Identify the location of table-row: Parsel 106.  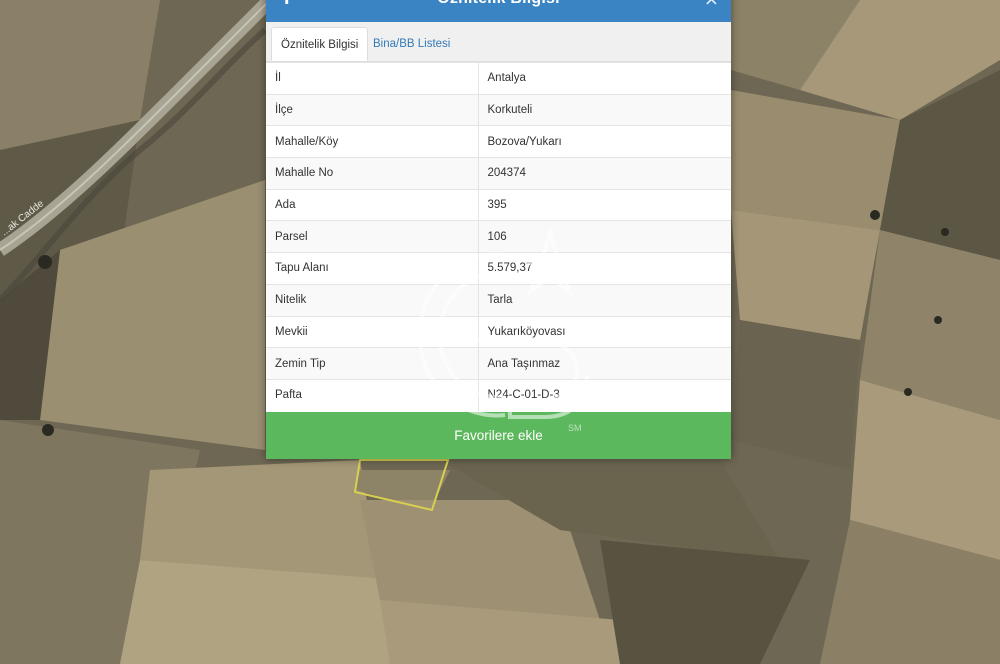
(498, 236).